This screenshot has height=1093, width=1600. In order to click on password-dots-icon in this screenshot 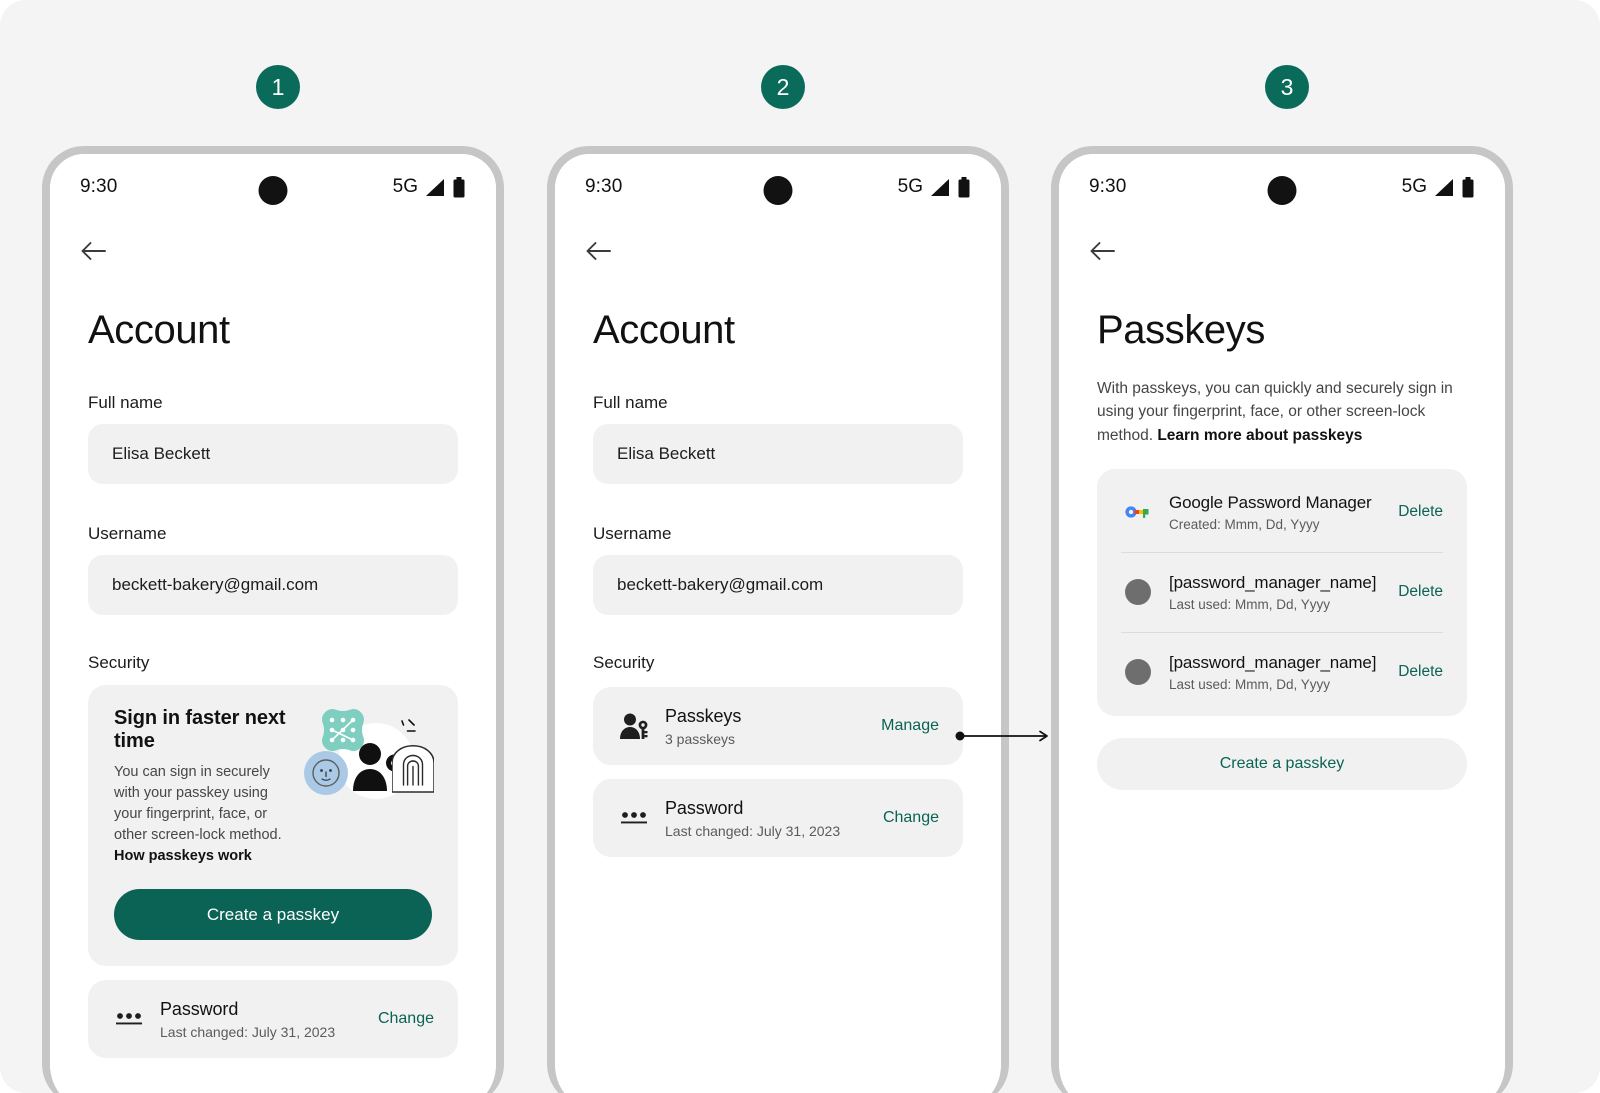, I will do `click(634, 818)`.